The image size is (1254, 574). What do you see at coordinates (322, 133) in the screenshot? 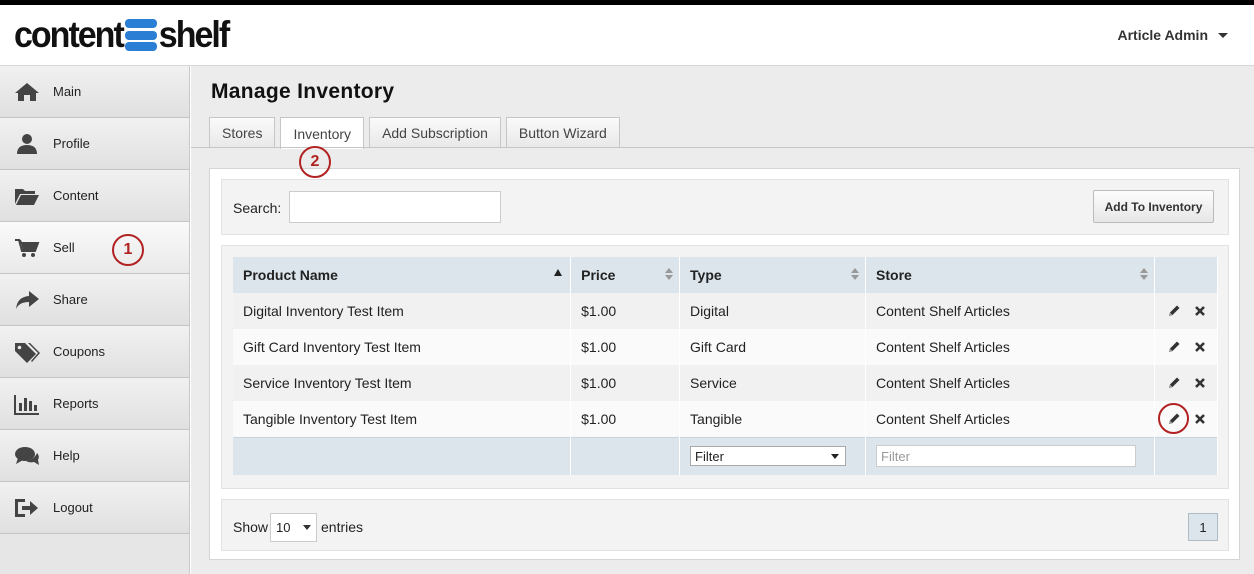
I see `tab-inventory: Inventory` at bounding box center [322, 133].